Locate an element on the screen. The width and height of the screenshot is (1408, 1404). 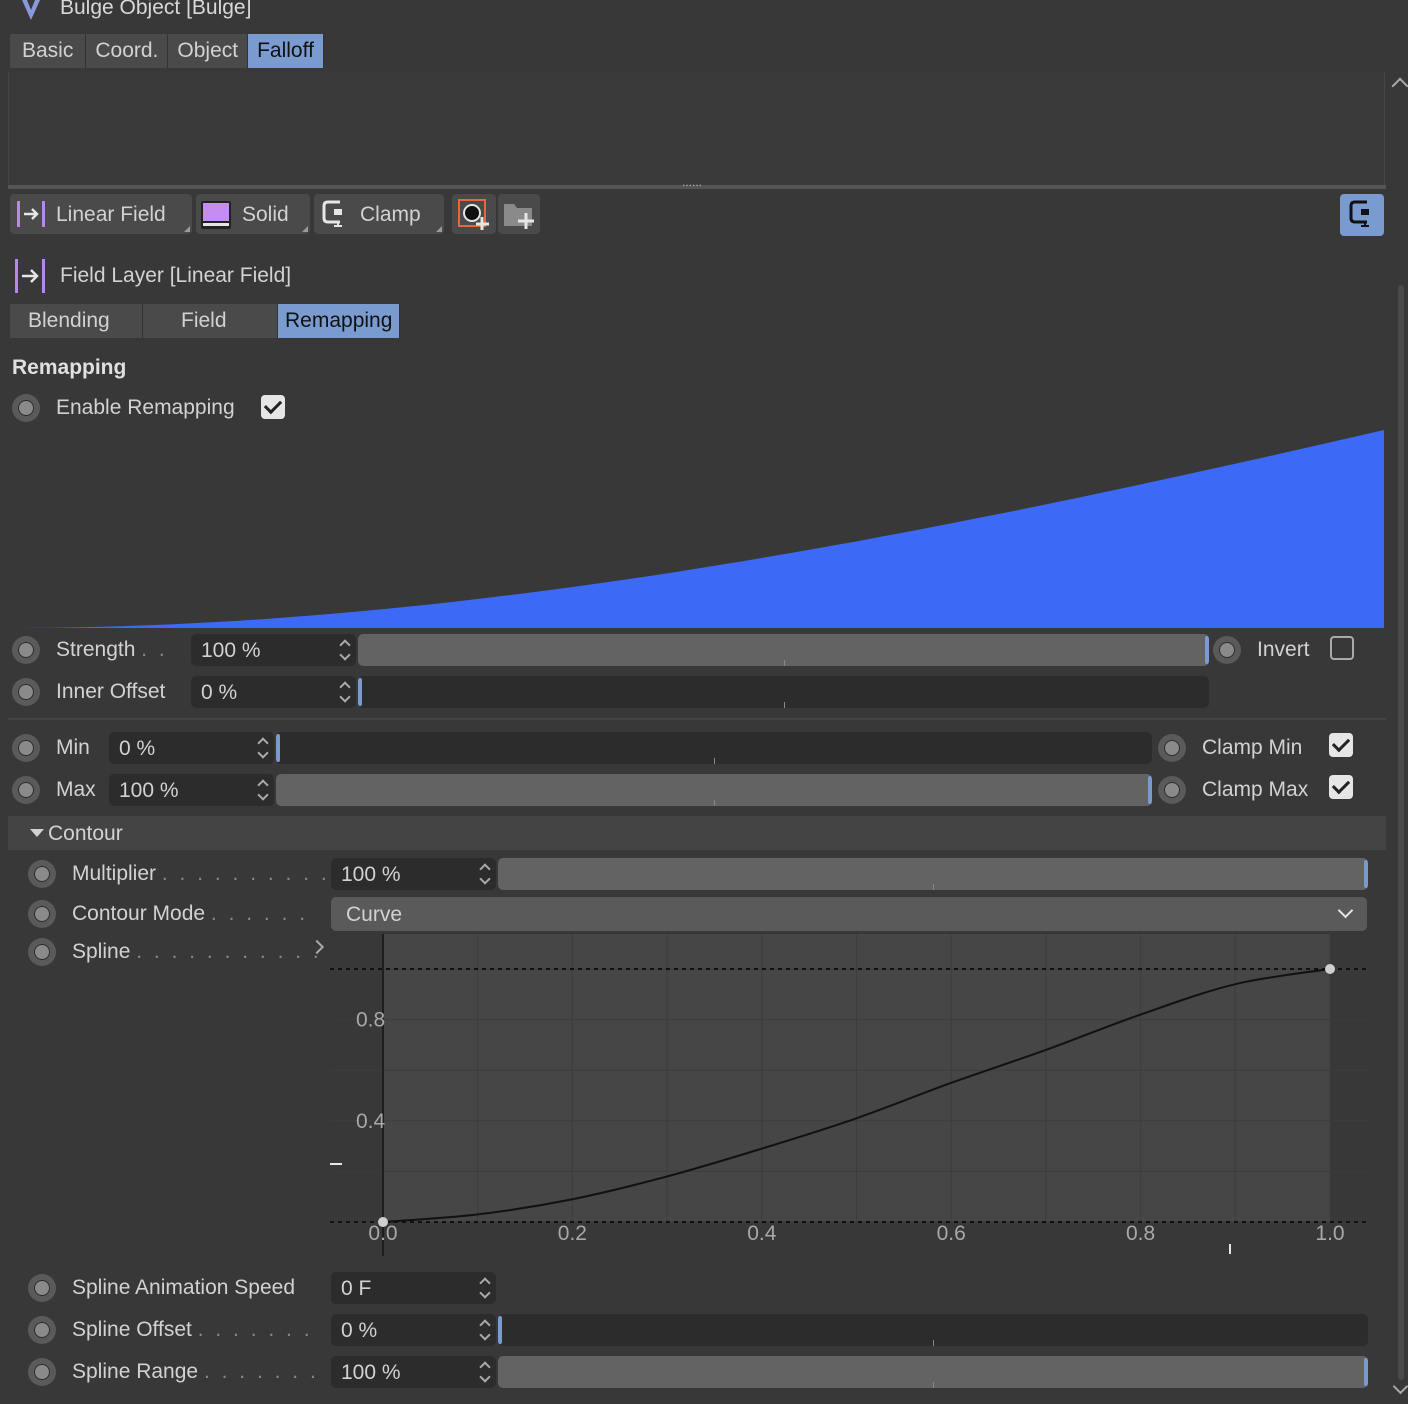
max-stepper is located at coordinates (263, 790).